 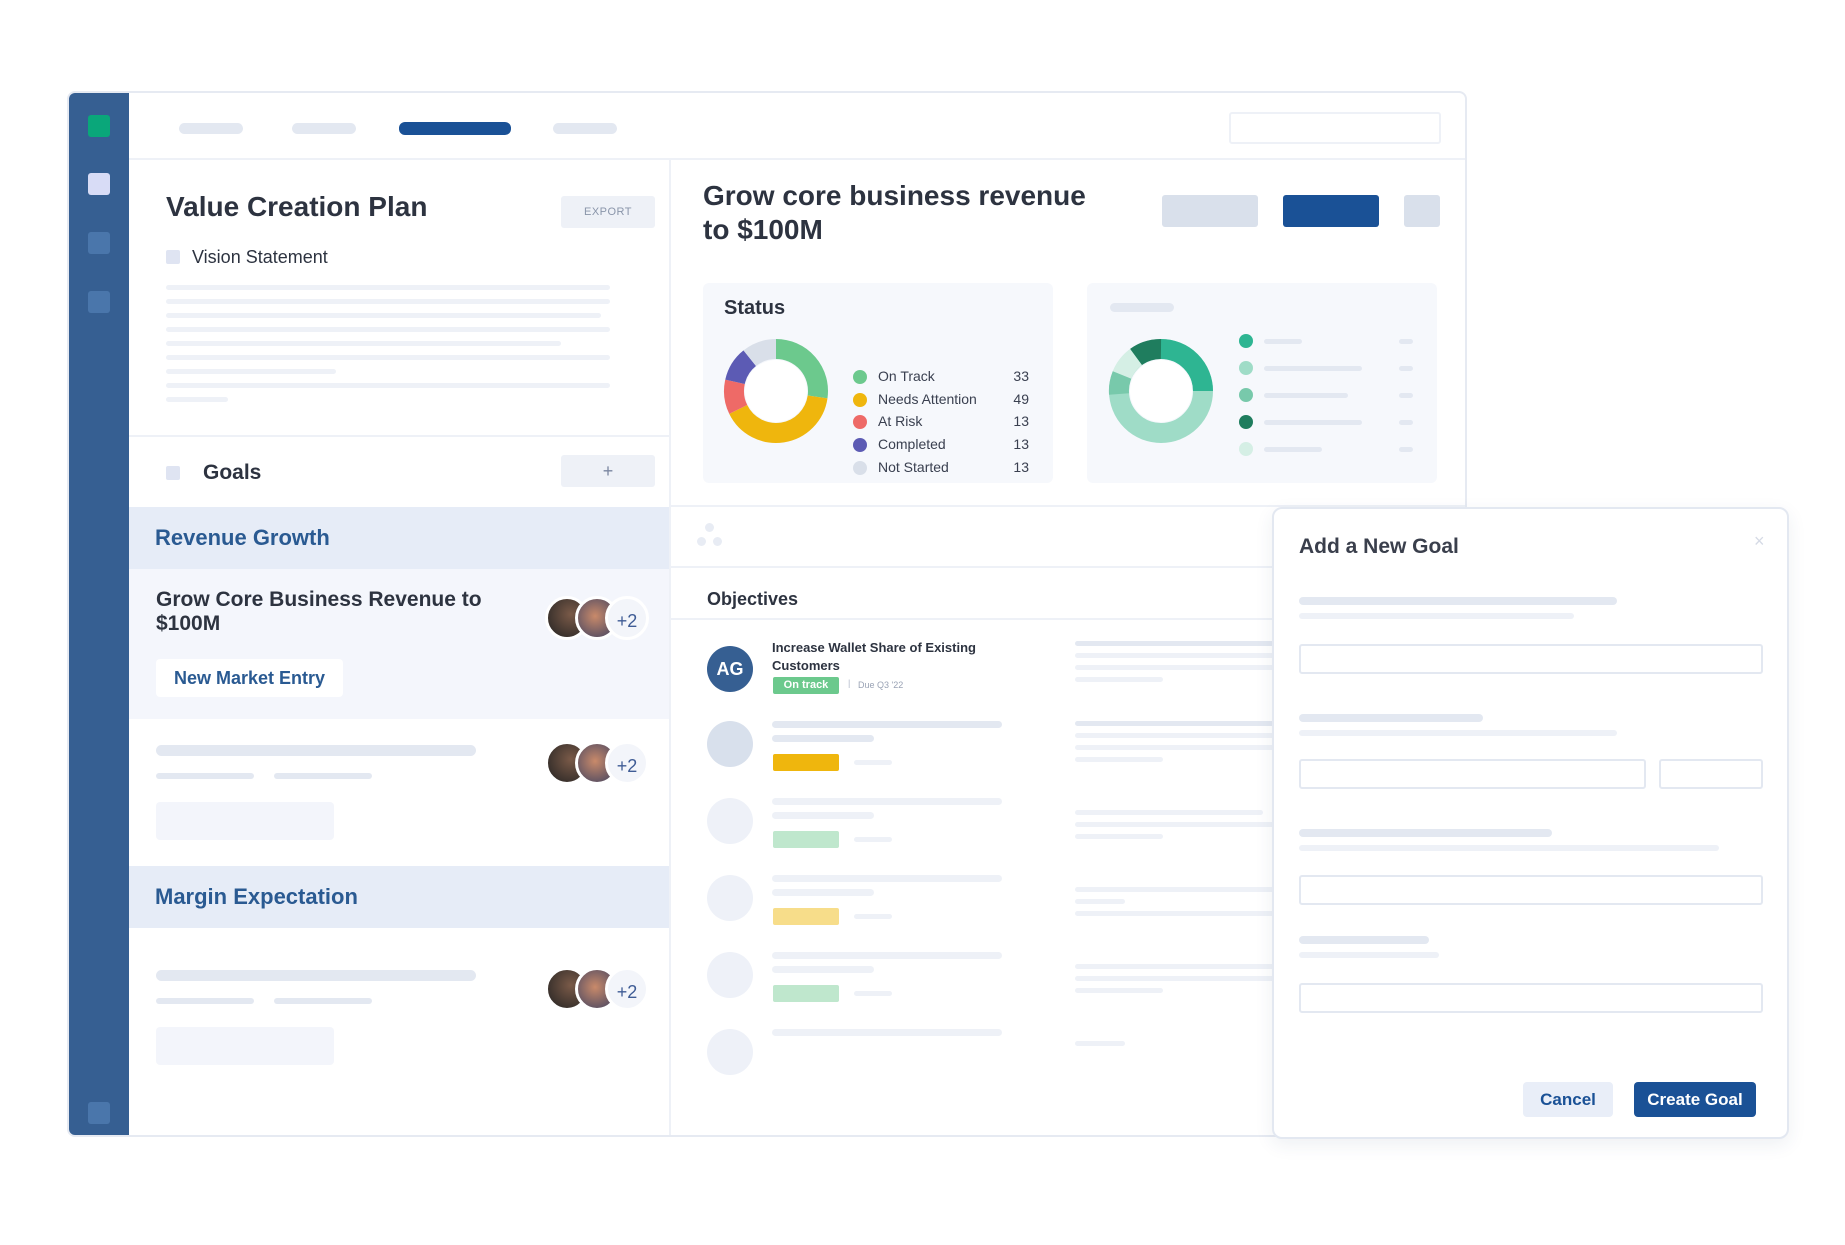 What do you see at coordinates (99, 302) in the screenshot?
I see `sidebar-item-three` at bounding box center [99, 302].